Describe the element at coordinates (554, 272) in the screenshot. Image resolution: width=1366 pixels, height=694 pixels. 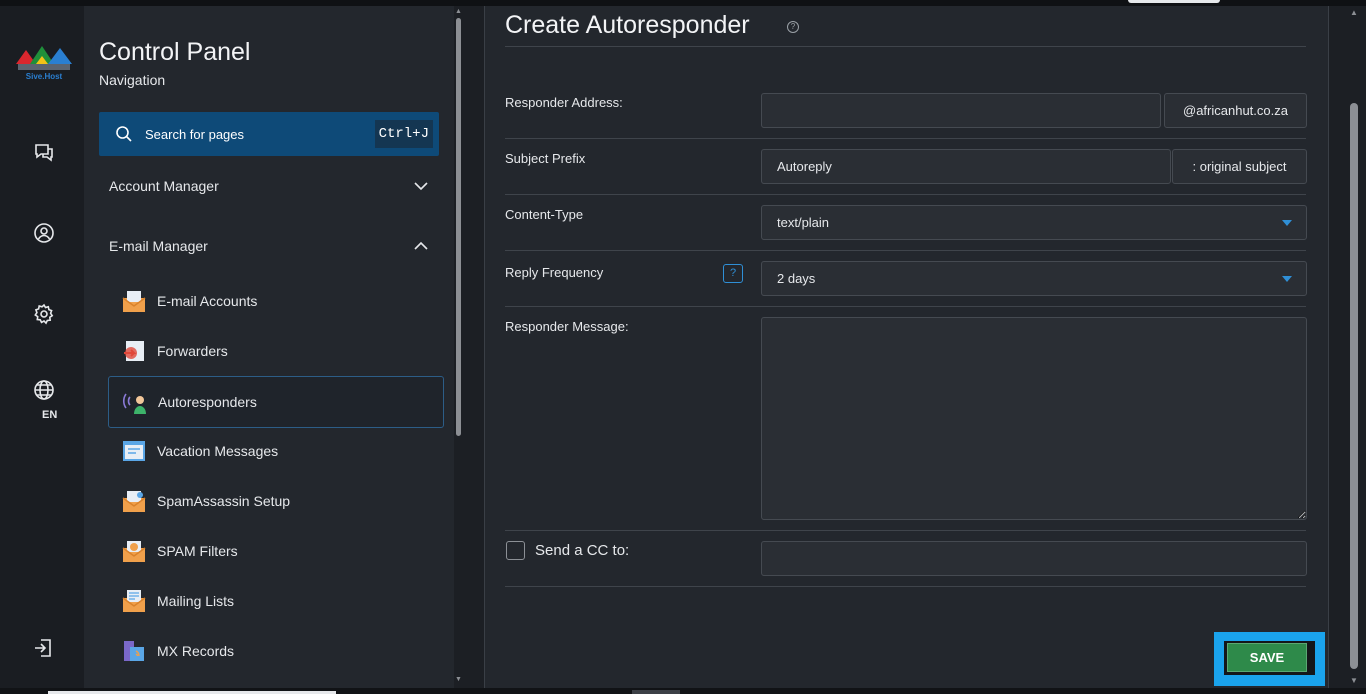
I see `reply-frequency-label: Reply Frequency` at that location.